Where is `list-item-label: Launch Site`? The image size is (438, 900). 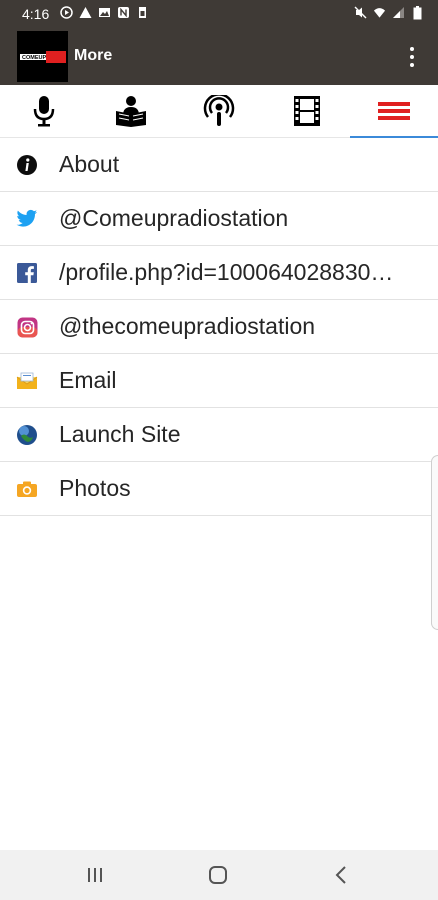
list-item-label: Launch Site is located at coordinates (120, 434).